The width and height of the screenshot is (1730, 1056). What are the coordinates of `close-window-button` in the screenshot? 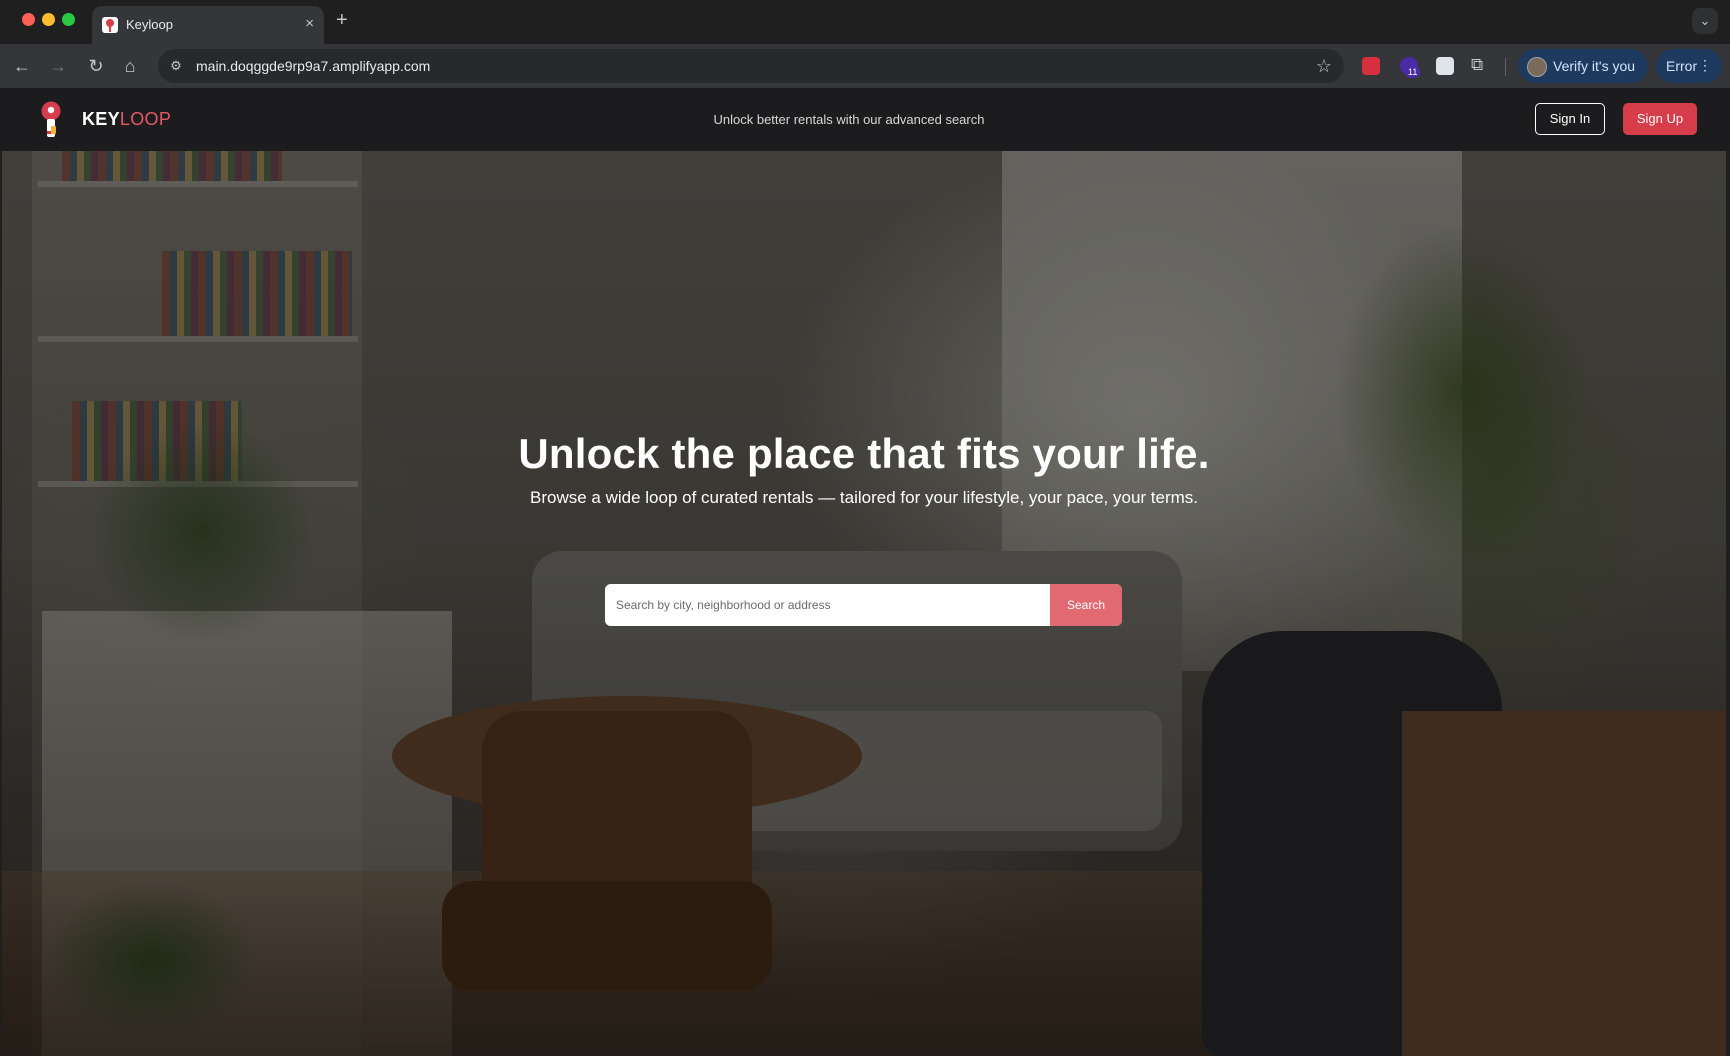 It's located at (28, 19).